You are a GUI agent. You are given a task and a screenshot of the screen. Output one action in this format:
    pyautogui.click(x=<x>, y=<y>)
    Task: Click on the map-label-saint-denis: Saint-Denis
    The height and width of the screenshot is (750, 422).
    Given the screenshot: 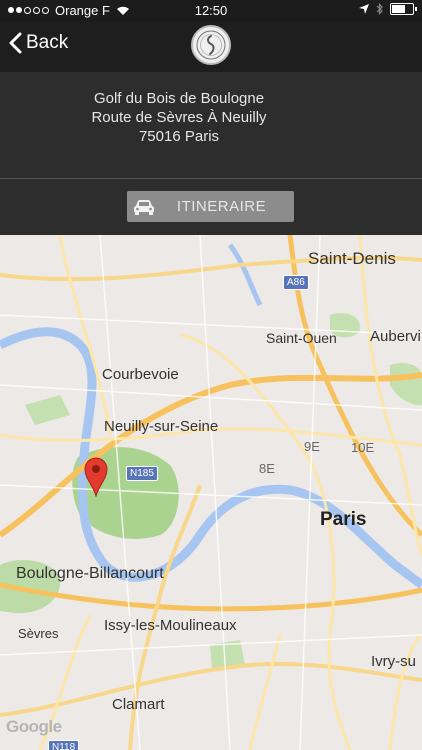 What is the action you would take?
    pyautogui.click(x=352, y=258)
    